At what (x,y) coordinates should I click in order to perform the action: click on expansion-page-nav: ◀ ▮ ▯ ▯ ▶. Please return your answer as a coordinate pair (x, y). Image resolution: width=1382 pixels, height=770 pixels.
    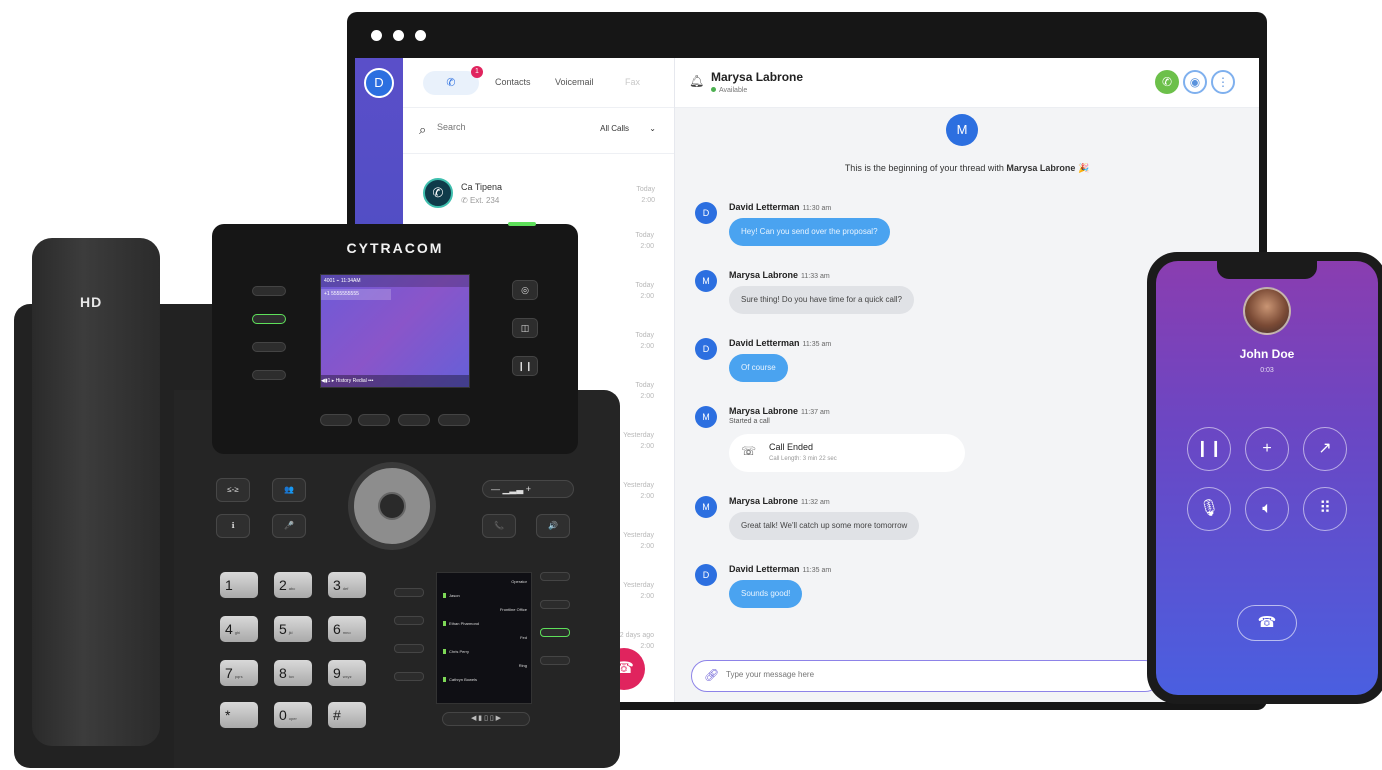
    Looking at the image, I should click on (486, 719).